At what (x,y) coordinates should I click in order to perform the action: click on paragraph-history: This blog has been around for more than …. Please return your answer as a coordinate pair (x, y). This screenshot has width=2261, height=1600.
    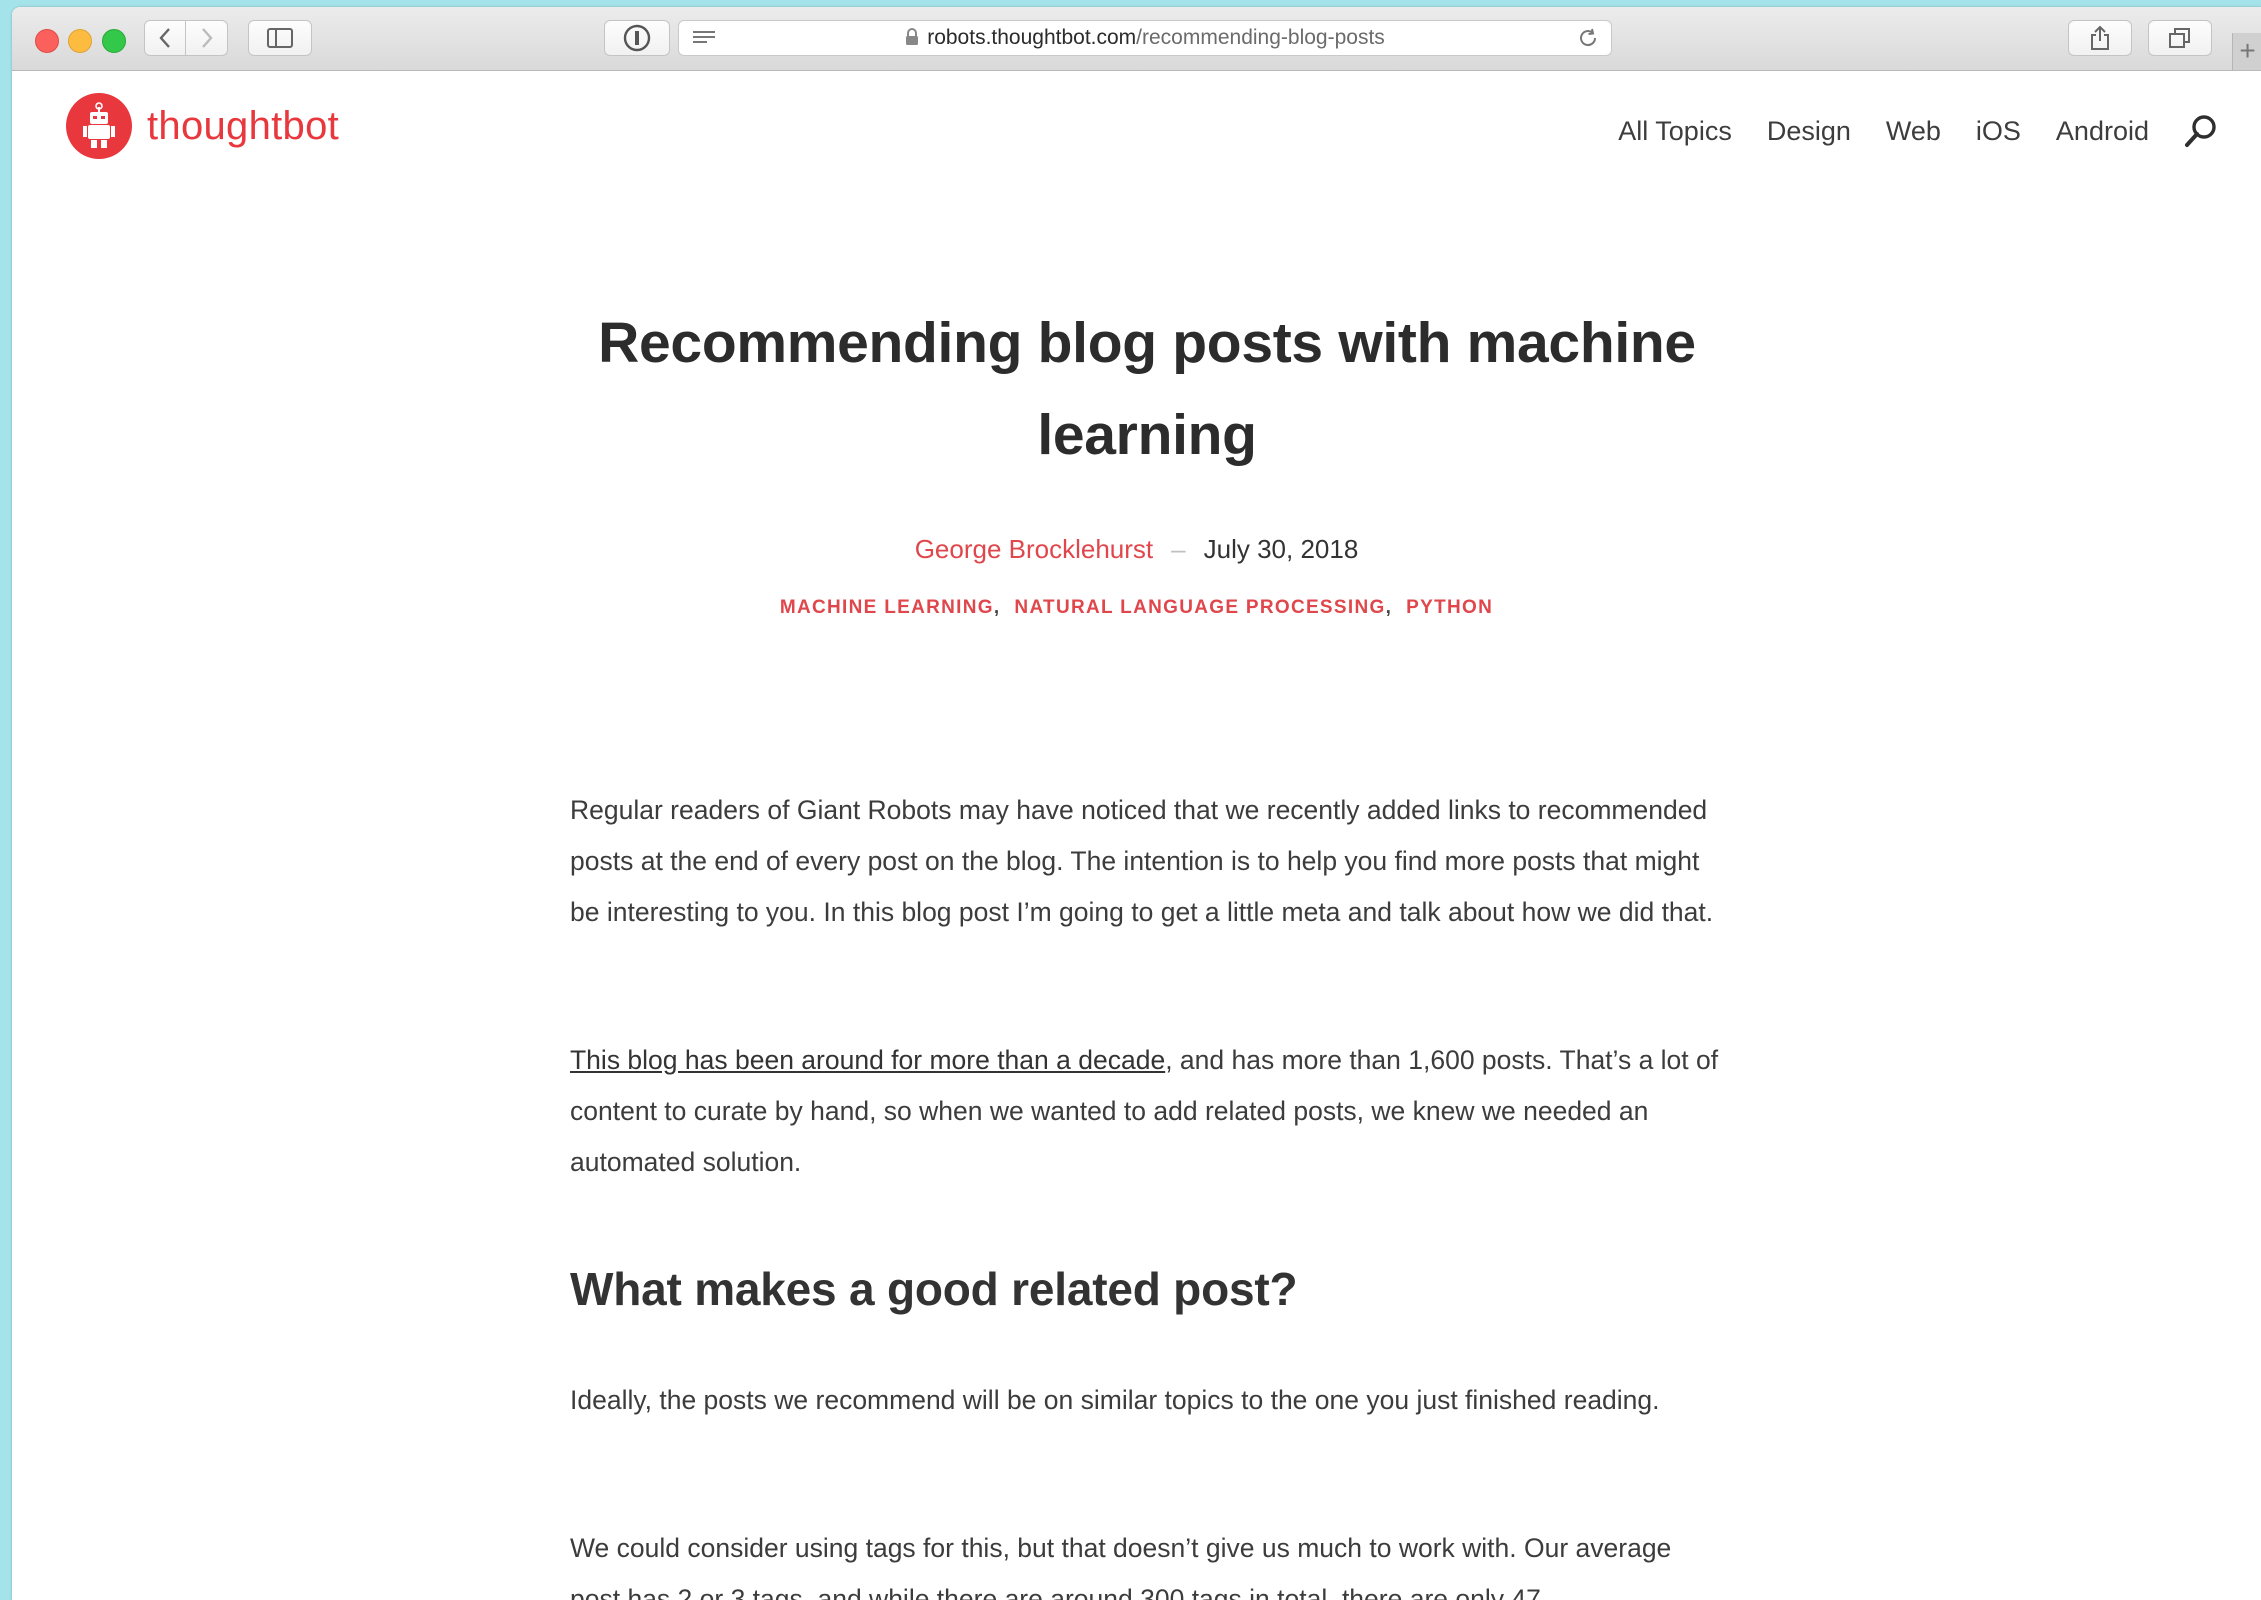
    Looking at the image, I should click on (1145, 1111).